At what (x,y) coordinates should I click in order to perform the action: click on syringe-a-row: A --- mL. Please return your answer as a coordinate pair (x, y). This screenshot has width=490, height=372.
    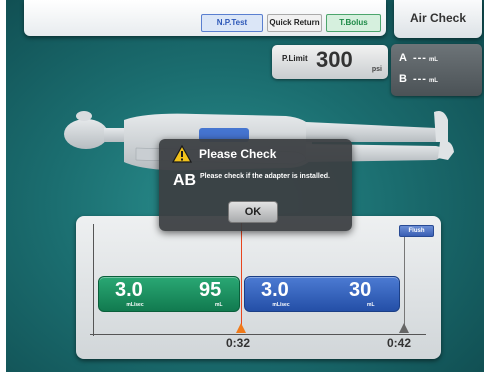
    Looking at the image, I should click on (418, 58).